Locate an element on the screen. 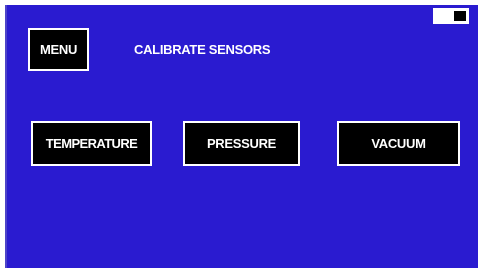 This screenshot has width=482, height=272. menu-button: MENU is located at coordinates (58, 49).